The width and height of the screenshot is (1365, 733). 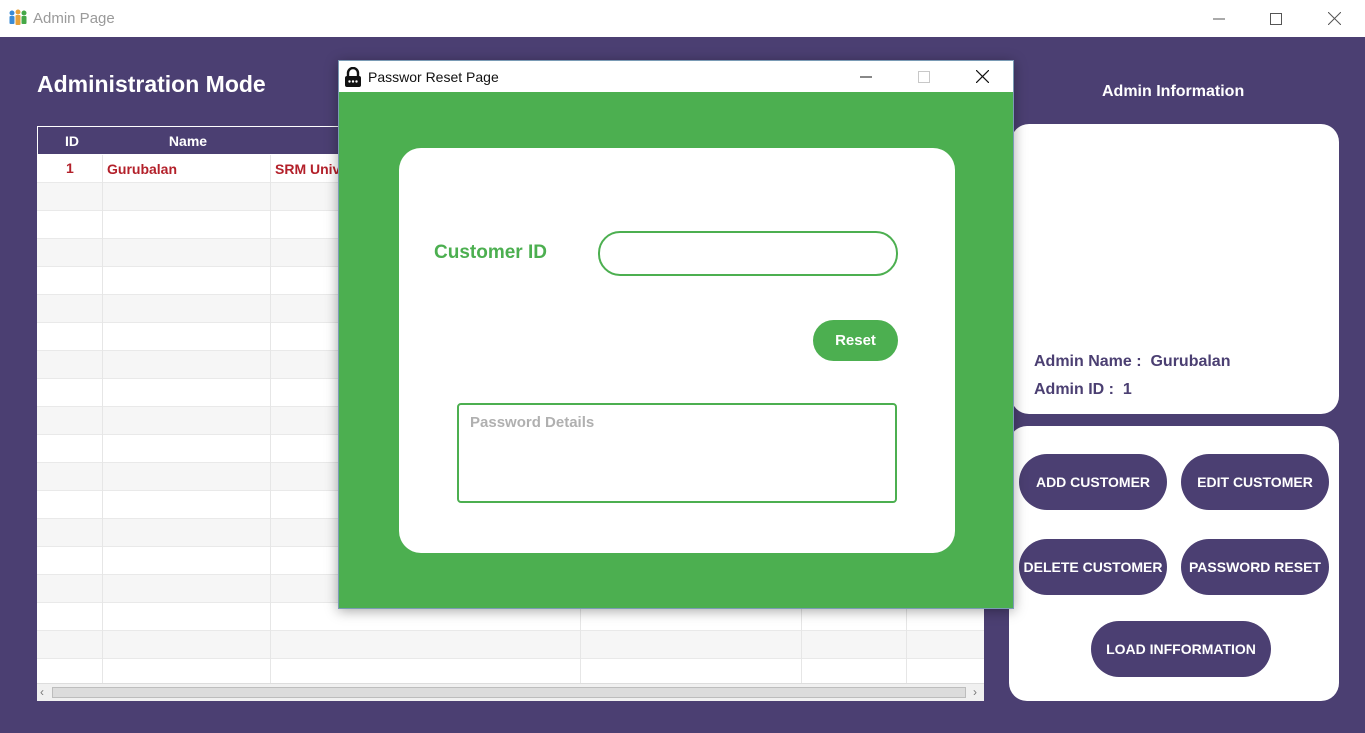 I want to click on admin-id-label: Admin ID :, so click(x=1074, y=389).